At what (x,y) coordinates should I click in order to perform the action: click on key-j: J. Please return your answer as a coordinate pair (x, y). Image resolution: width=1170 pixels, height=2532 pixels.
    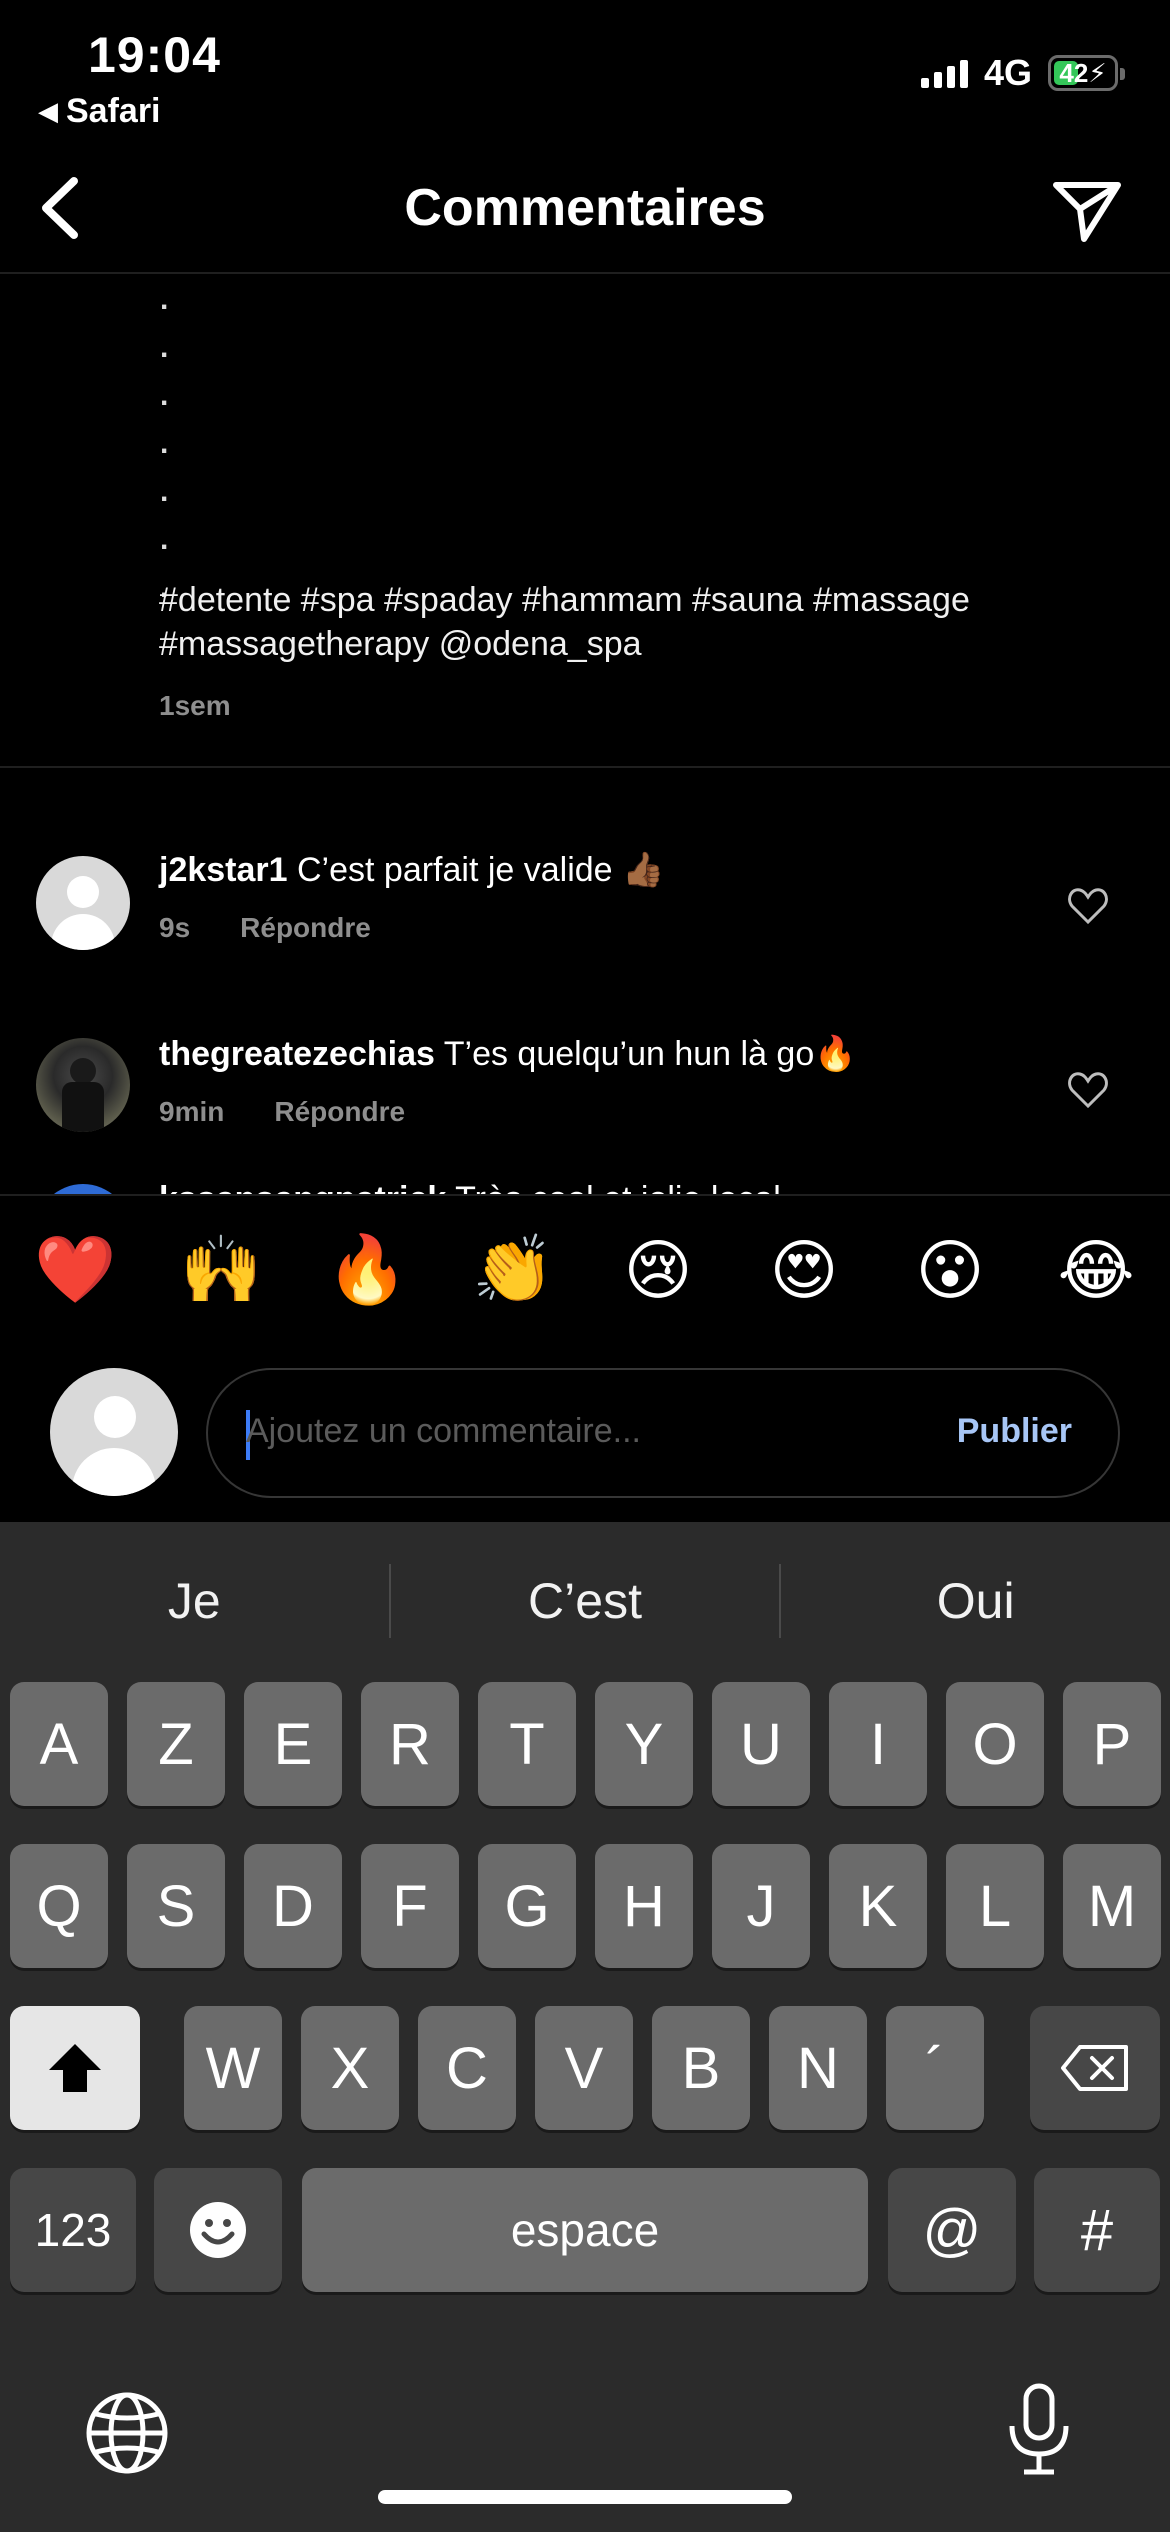
    Looking at the image, I should click on (761, 1906).